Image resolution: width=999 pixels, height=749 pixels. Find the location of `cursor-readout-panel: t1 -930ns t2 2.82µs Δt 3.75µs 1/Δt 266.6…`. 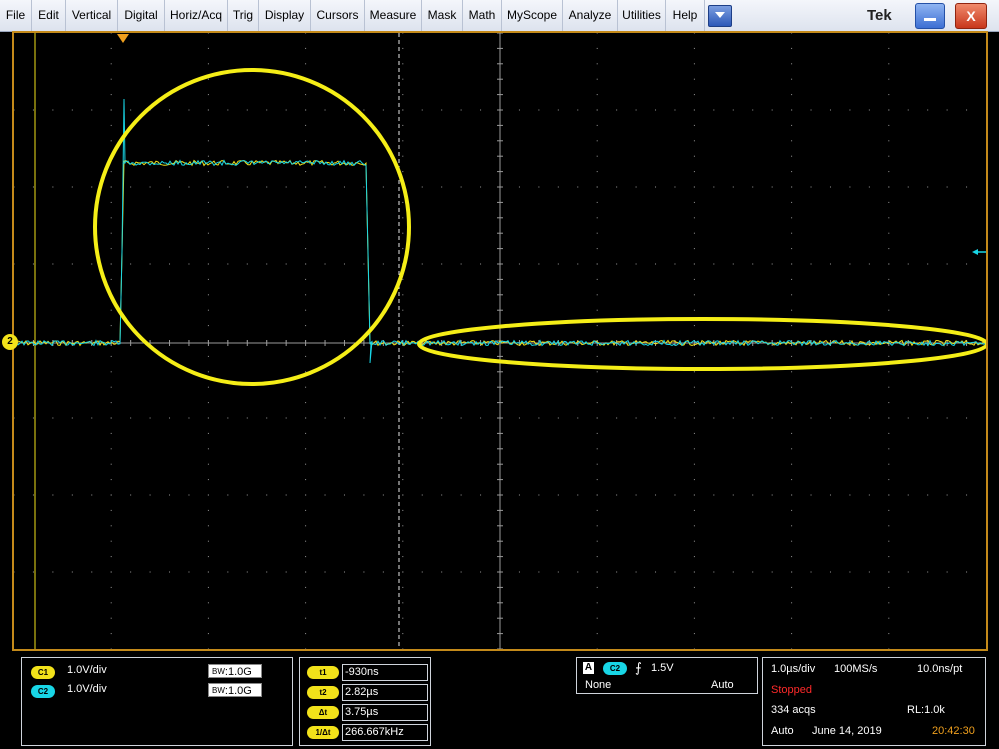

cursor-readout-panel: t1 -930ns t2 2.82µs Δt 3.75µs 1/Δt 266.6… is located at coordinates (365, 701).